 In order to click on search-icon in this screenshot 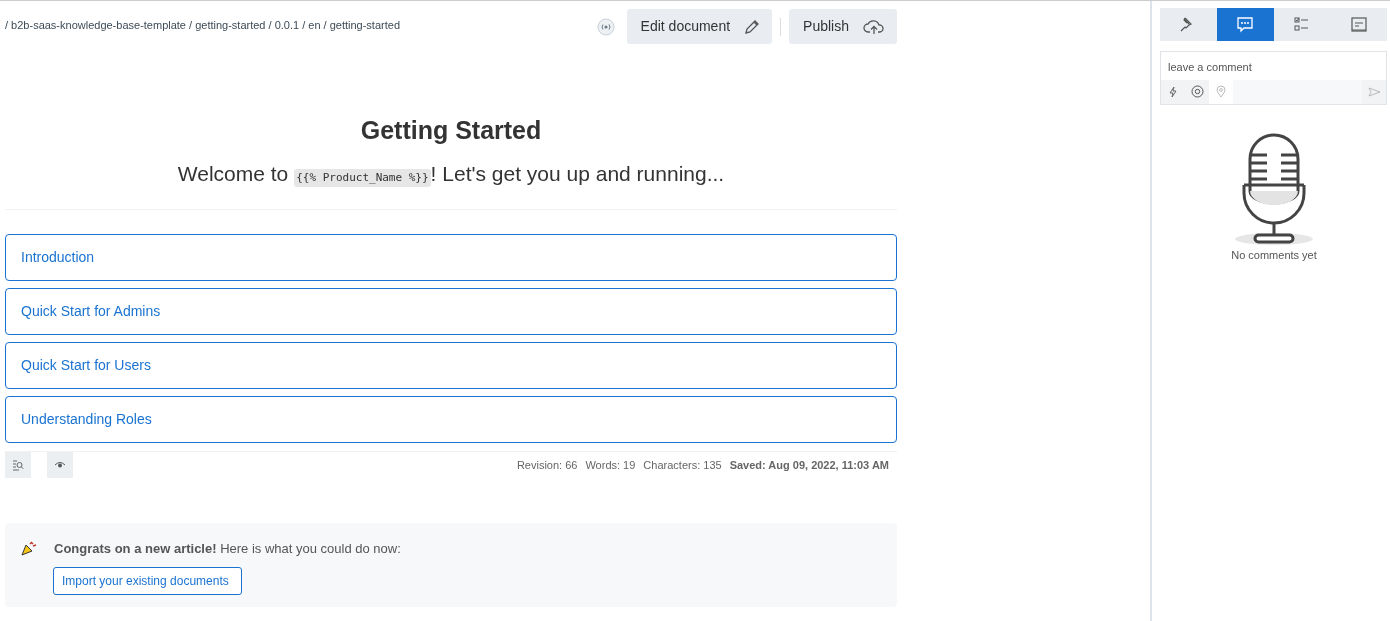, I will do `click(18, 465)`.